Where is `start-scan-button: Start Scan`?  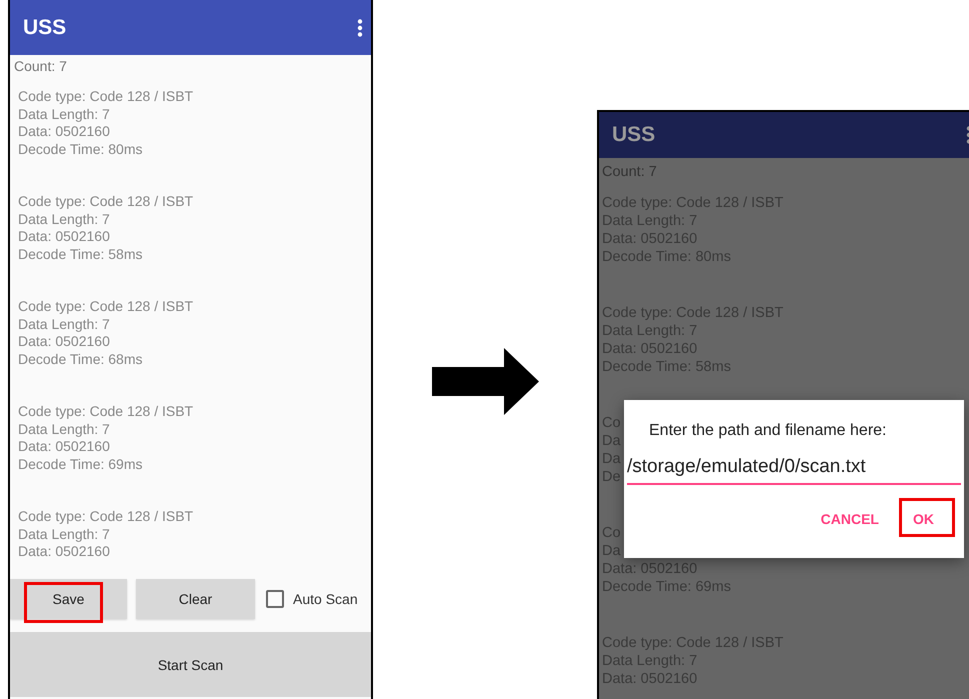
start-scan-button: Start Scan is located at coordinates (190, 664).